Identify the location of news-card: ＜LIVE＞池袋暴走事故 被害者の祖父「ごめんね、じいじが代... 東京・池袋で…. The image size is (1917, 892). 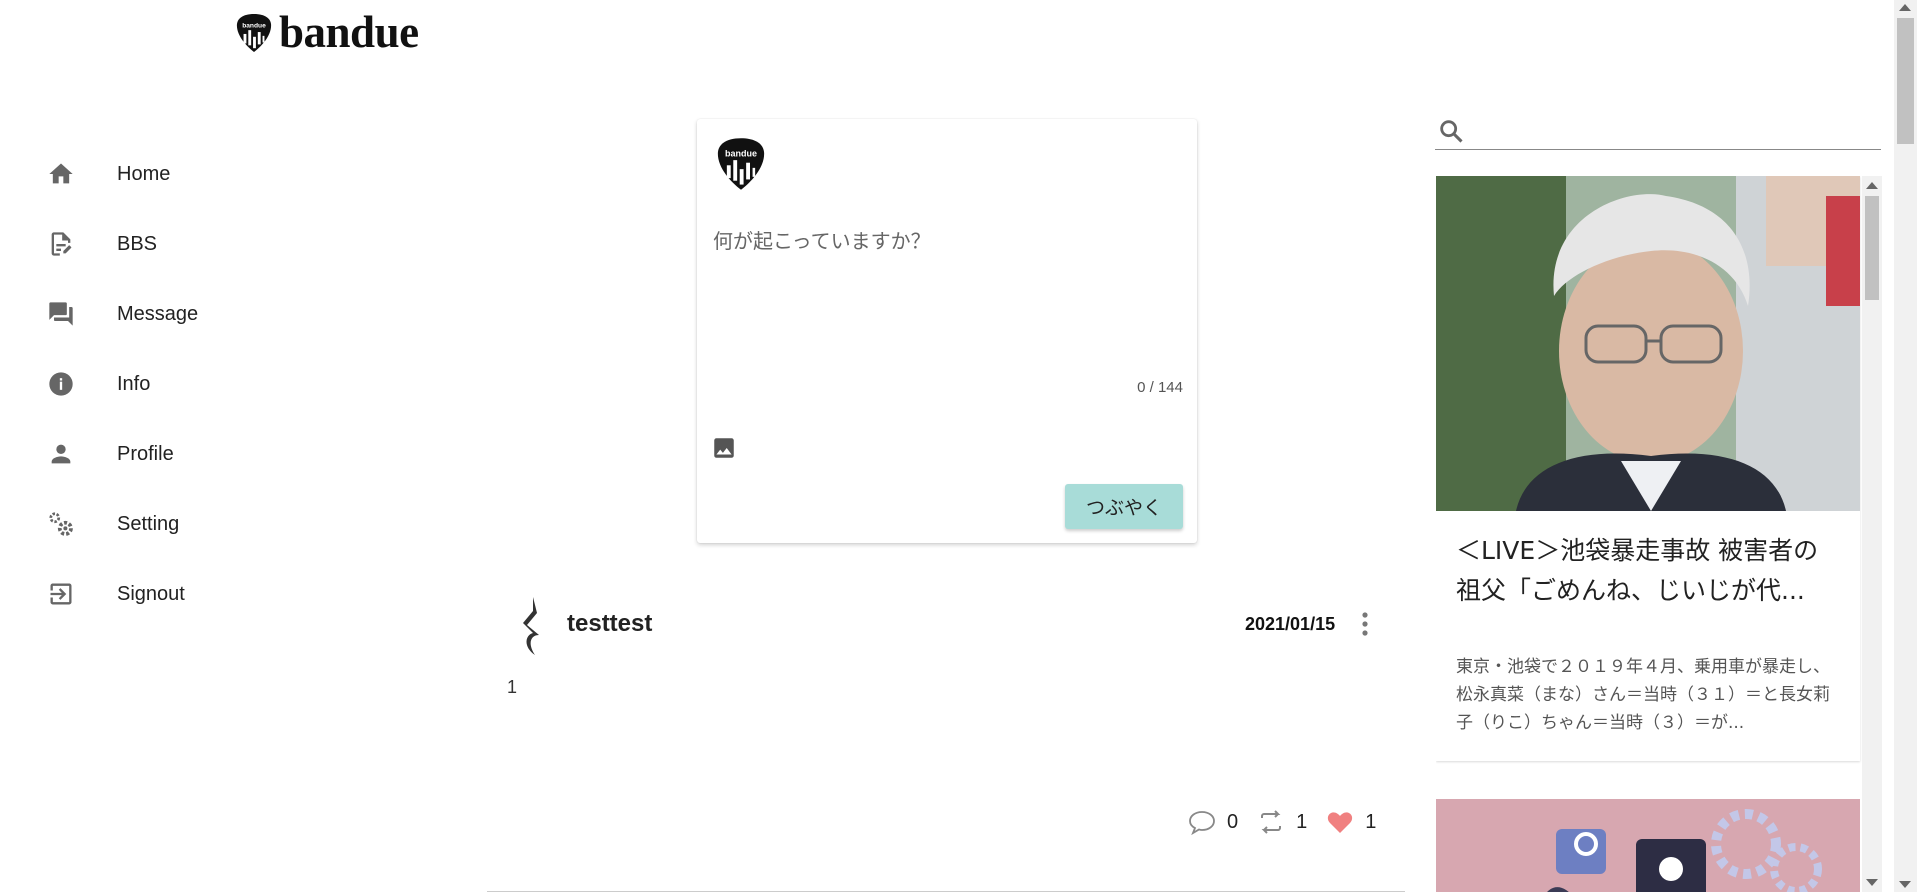
(1648, 468).